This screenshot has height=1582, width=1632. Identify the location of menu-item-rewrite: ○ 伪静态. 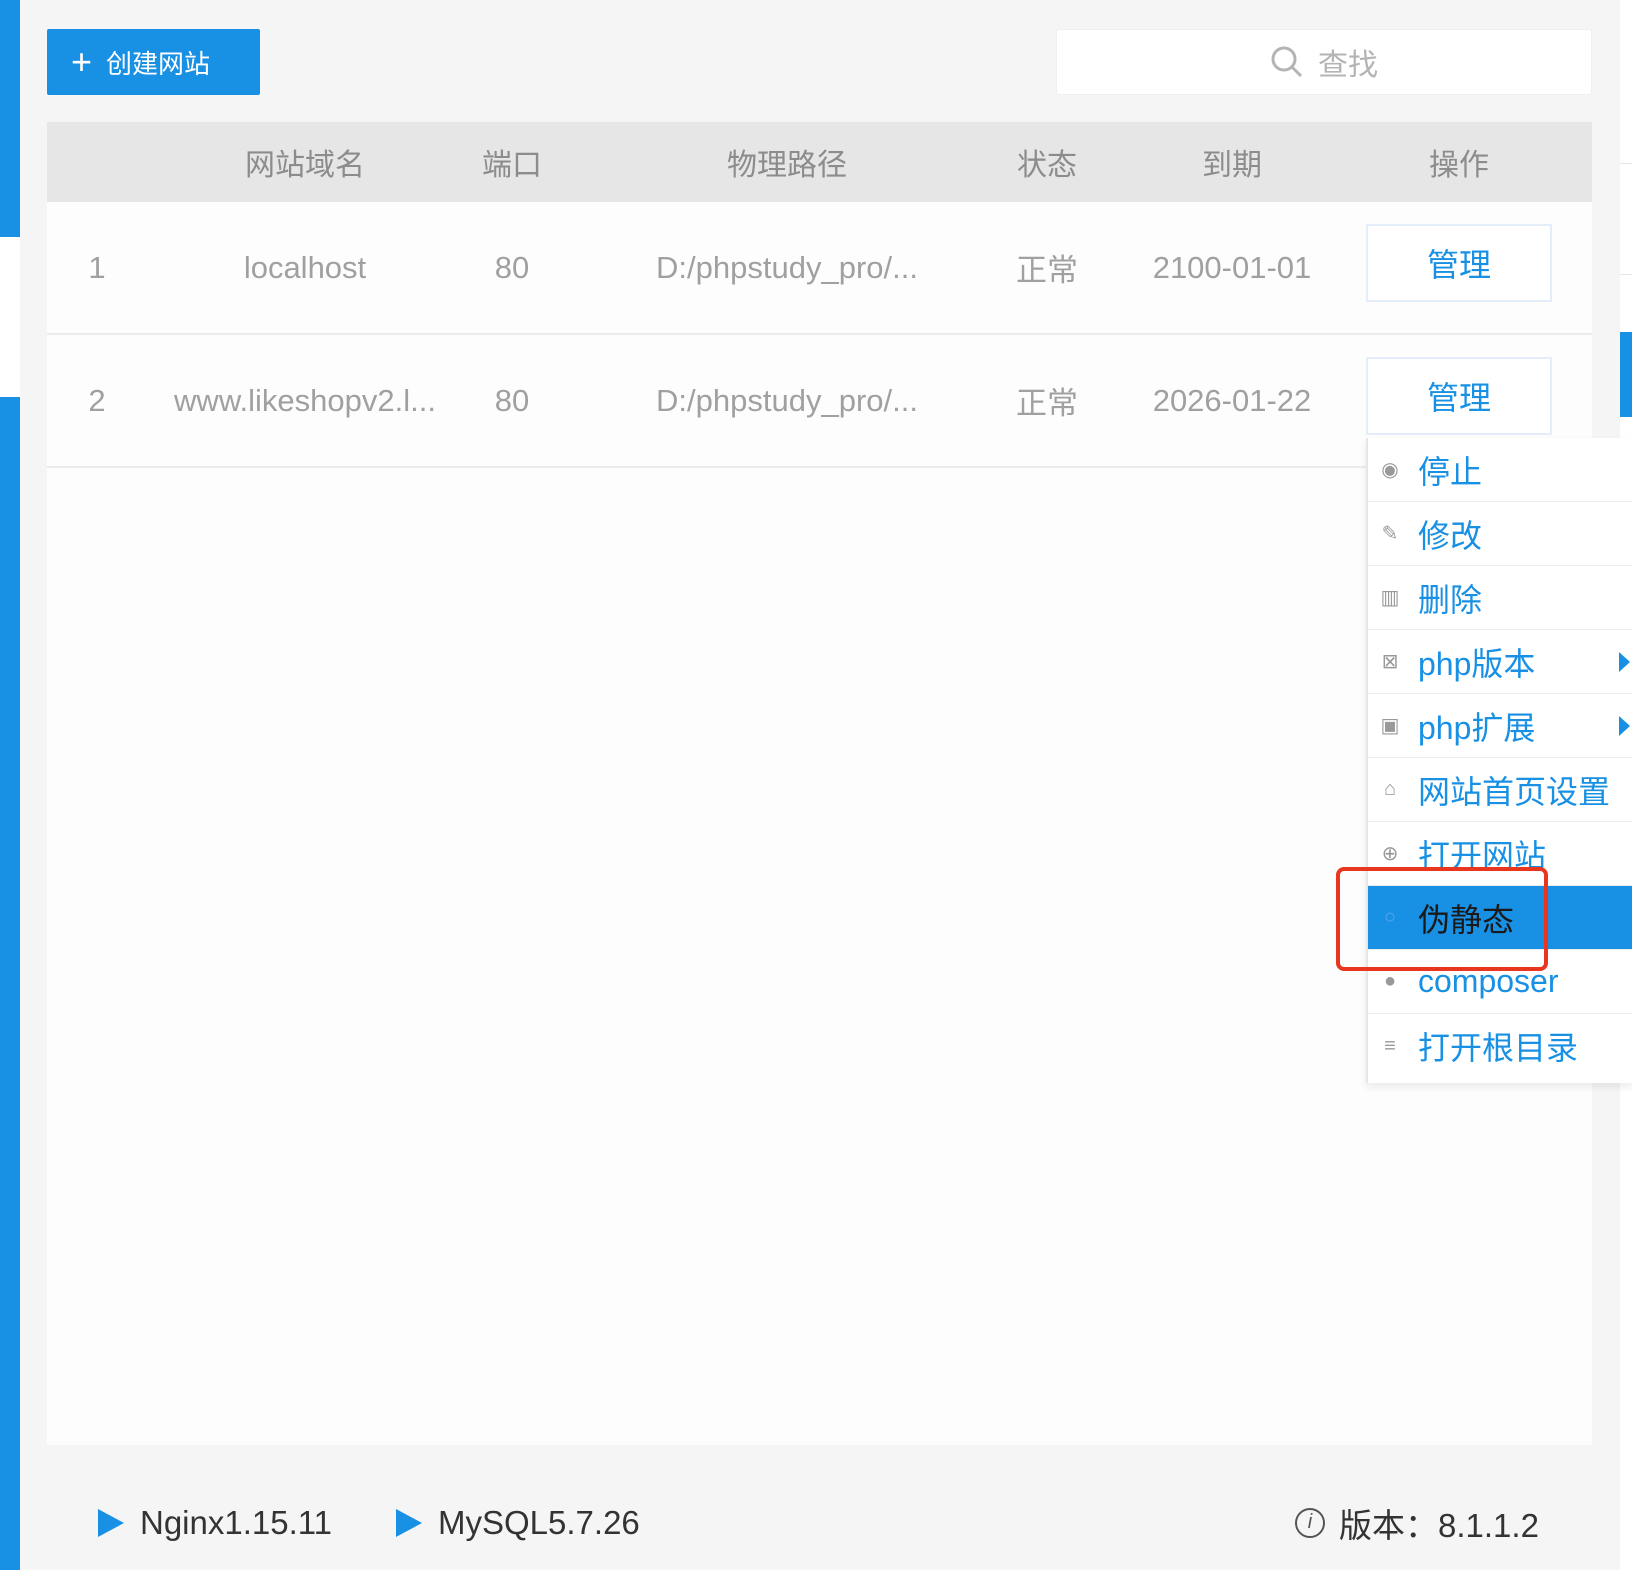
(1500, 918).